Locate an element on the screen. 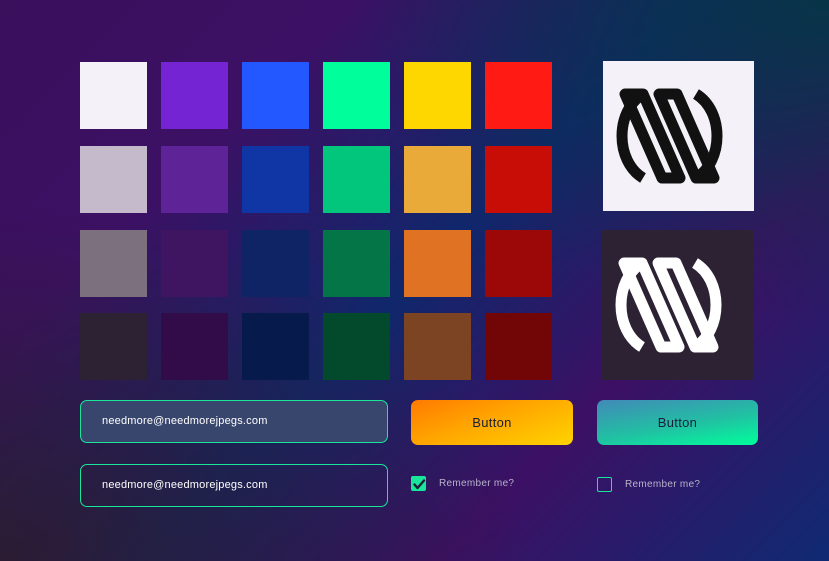 The height and width of the screenshot is (561, 829). email-field-outlined: needmore@needmorejpegs.com is located at coordinates (234, 485).